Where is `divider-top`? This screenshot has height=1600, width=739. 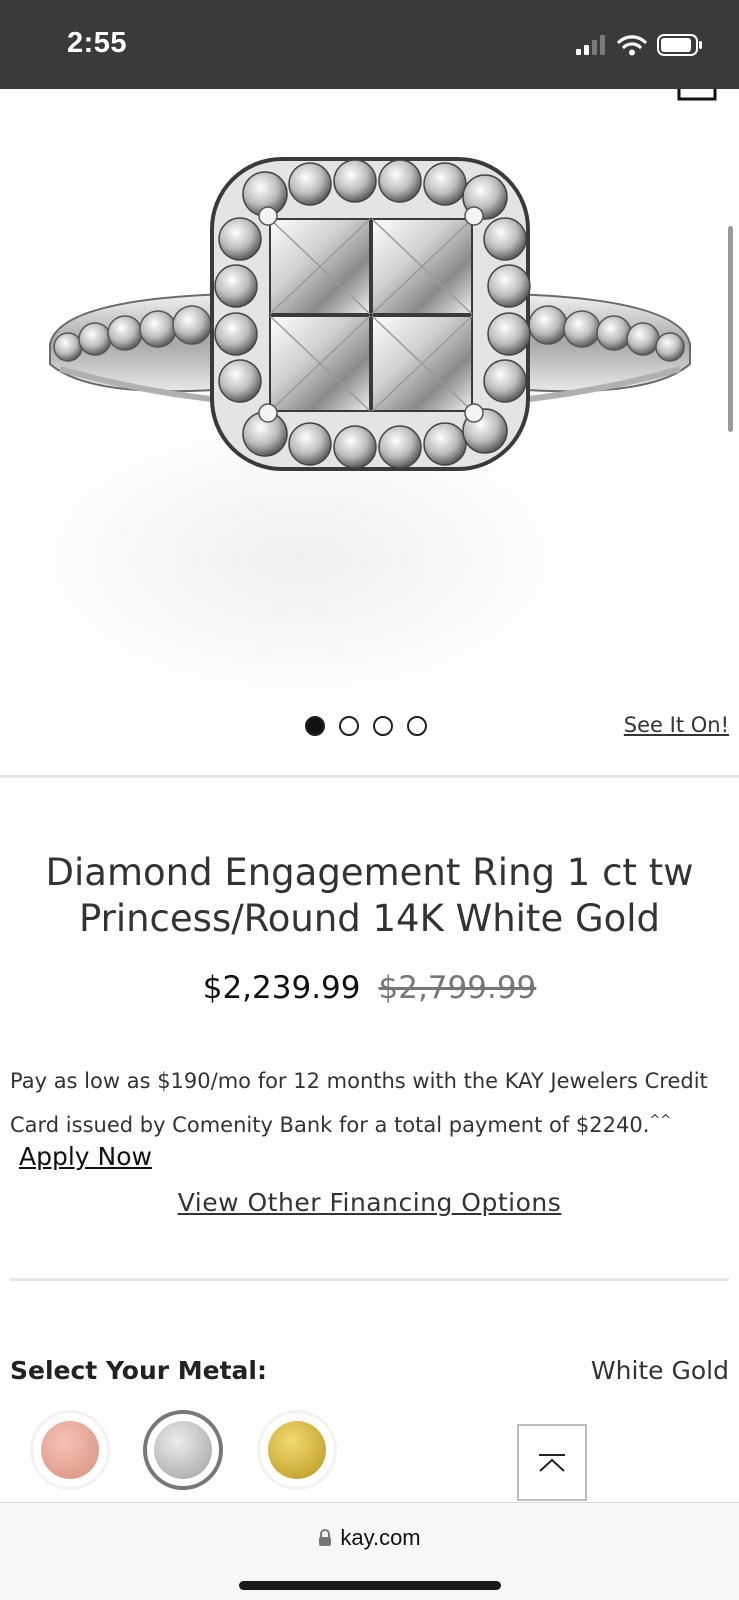 divider-top is located at coordinates (369, 776).